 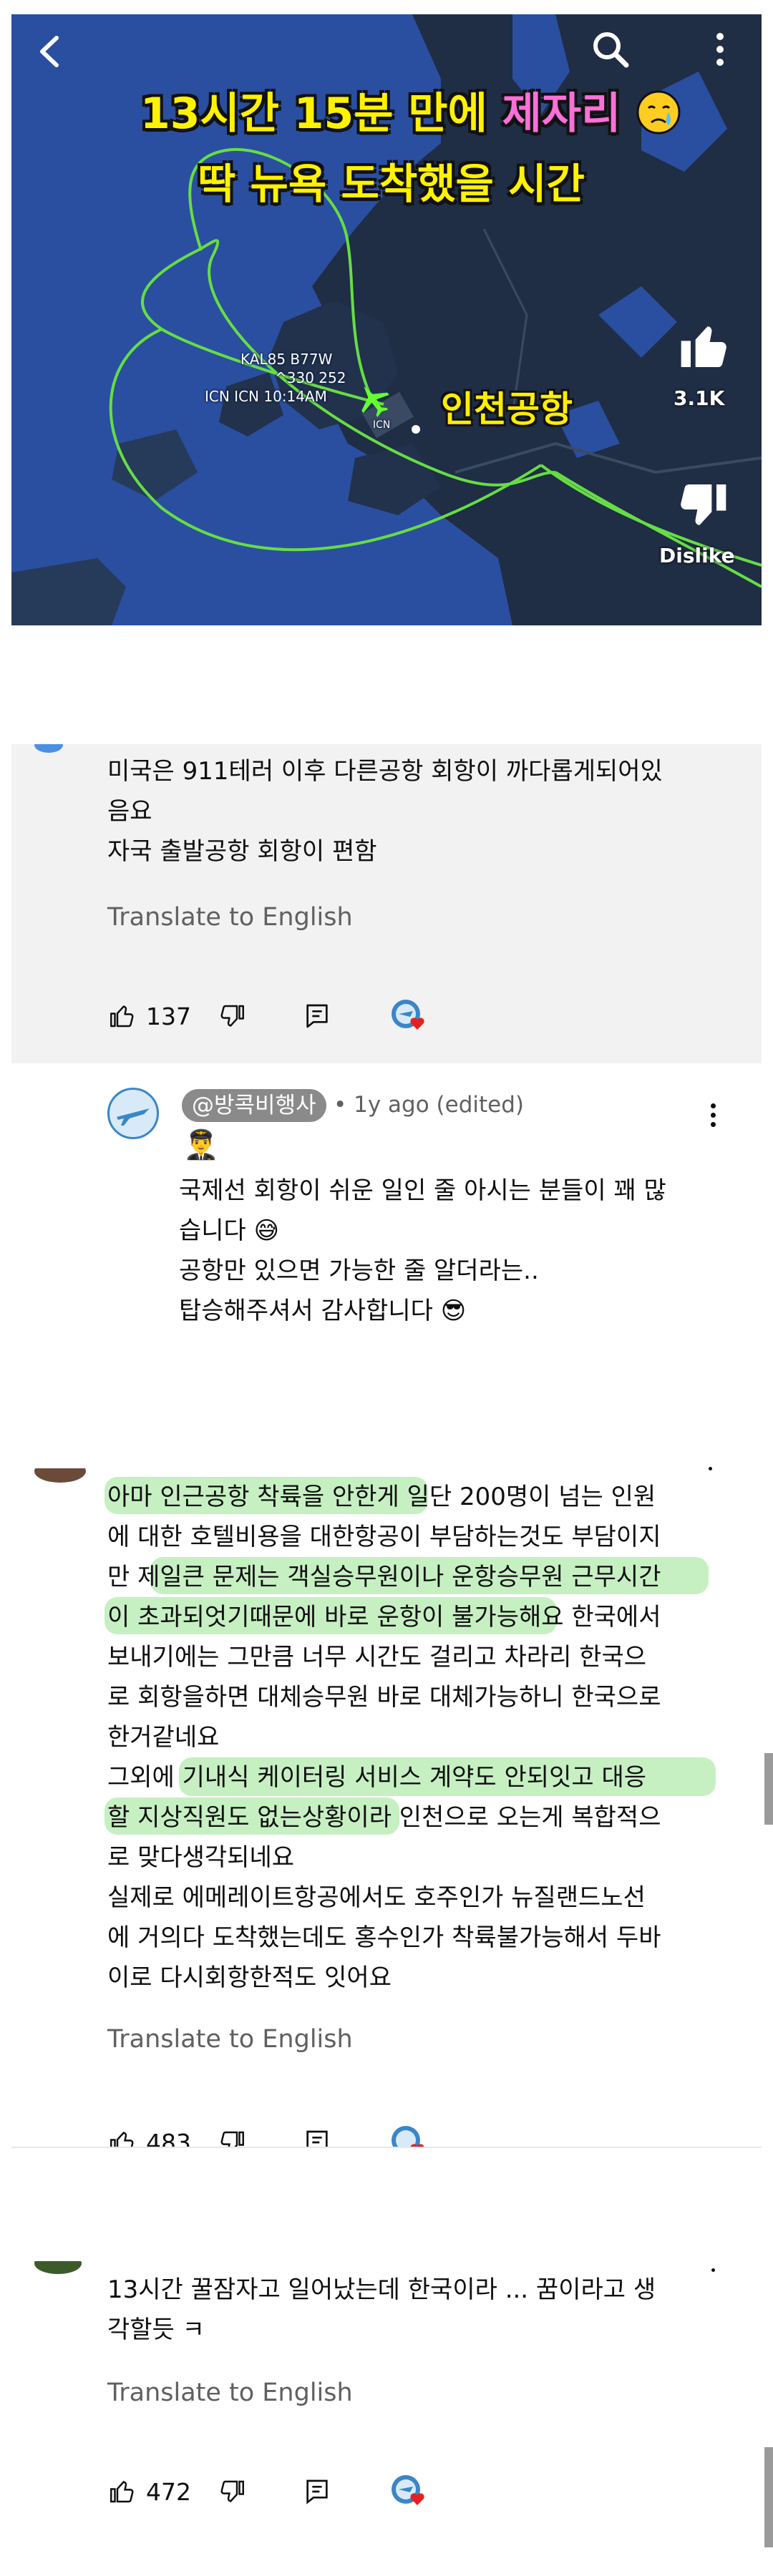 What do you see at coordinates (266, 396) in the screenshot?
I see `flight-label-route: ICN ICN 10:14AM` at bounding box center [266, 396].